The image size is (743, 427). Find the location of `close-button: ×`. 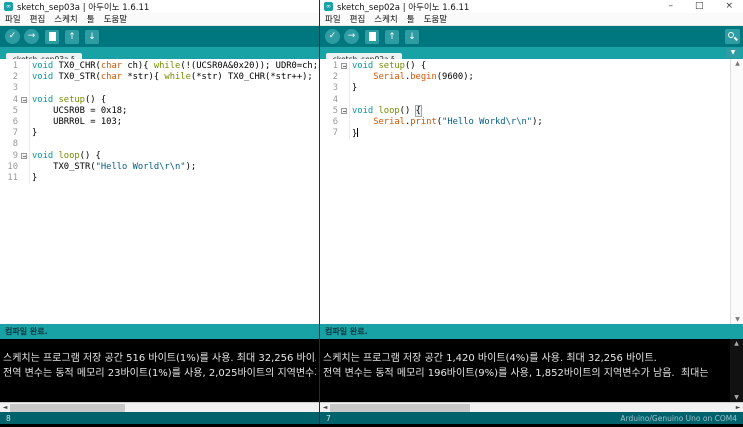

close-button: × is located at coordinates (729, 6).